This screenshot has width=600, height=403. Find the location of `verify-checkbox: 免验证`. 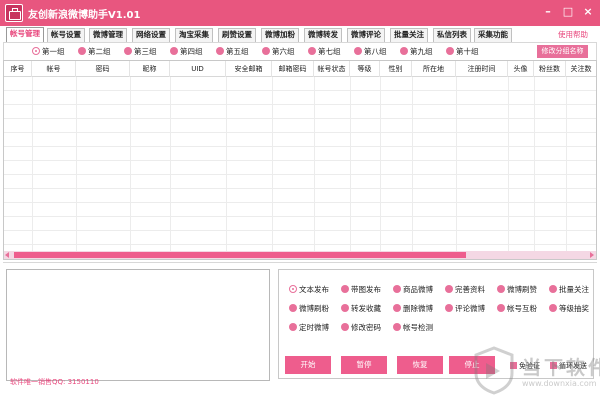

verify-checkbox: 免验证 is located at coordinates (525, 366).